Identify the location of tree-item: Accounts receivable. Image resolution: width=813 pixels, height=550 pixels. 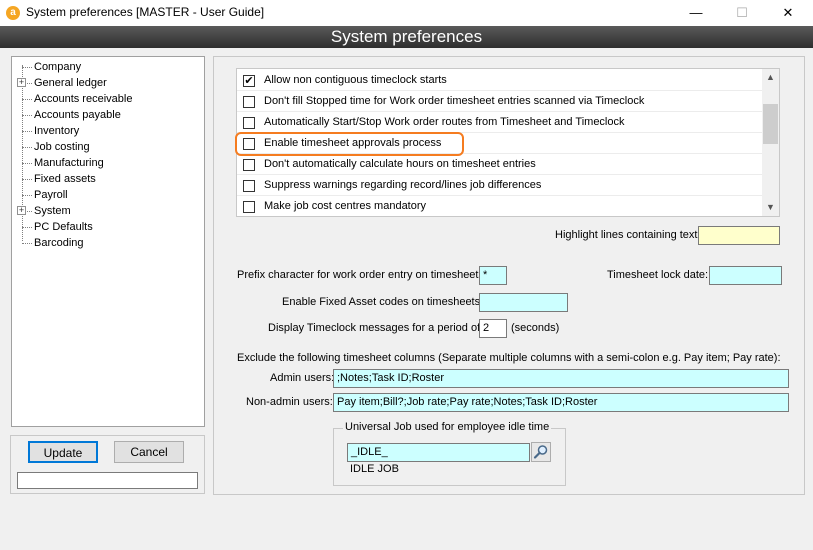
(107, 99).